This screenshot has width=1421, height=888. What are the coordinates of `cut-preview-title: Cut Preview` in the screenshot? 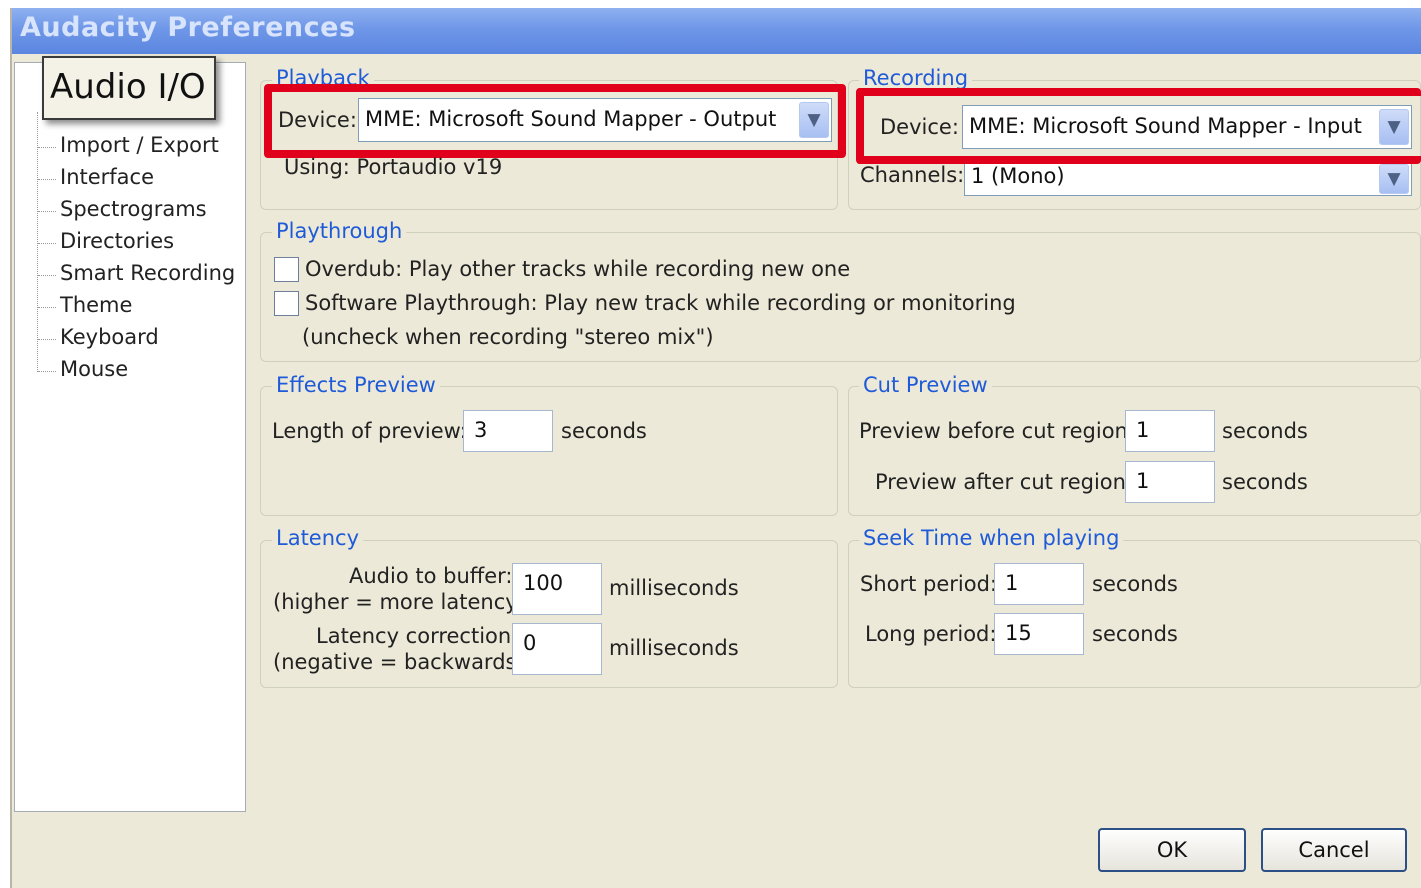 It's located at (925, 385).